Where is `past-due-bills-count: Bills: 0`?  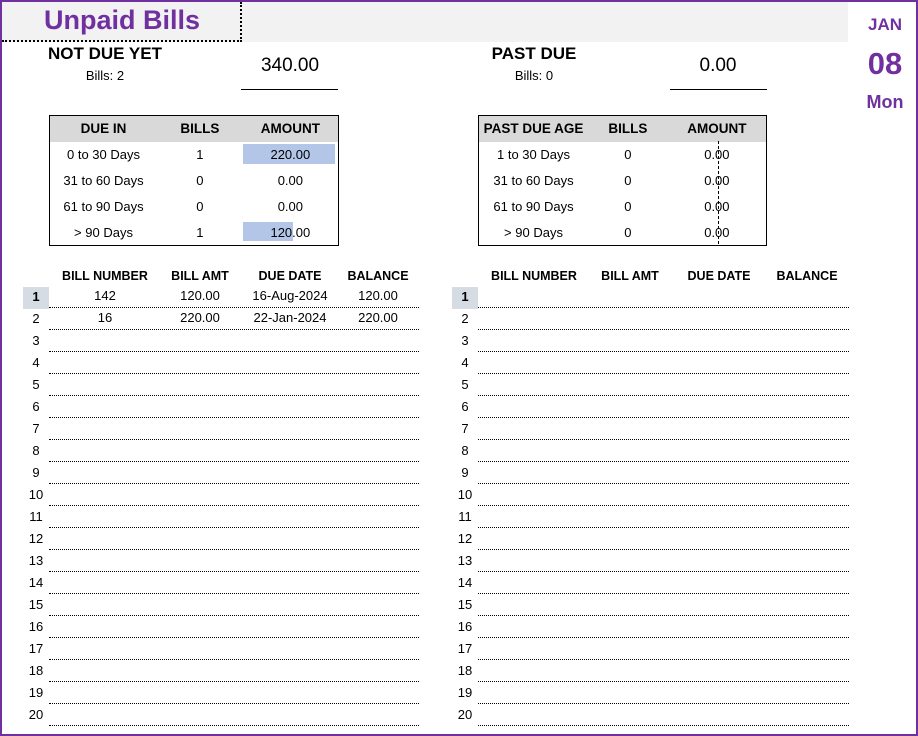
past-due-bills-count: Bills: 0 is located at coordinates (534, 75).